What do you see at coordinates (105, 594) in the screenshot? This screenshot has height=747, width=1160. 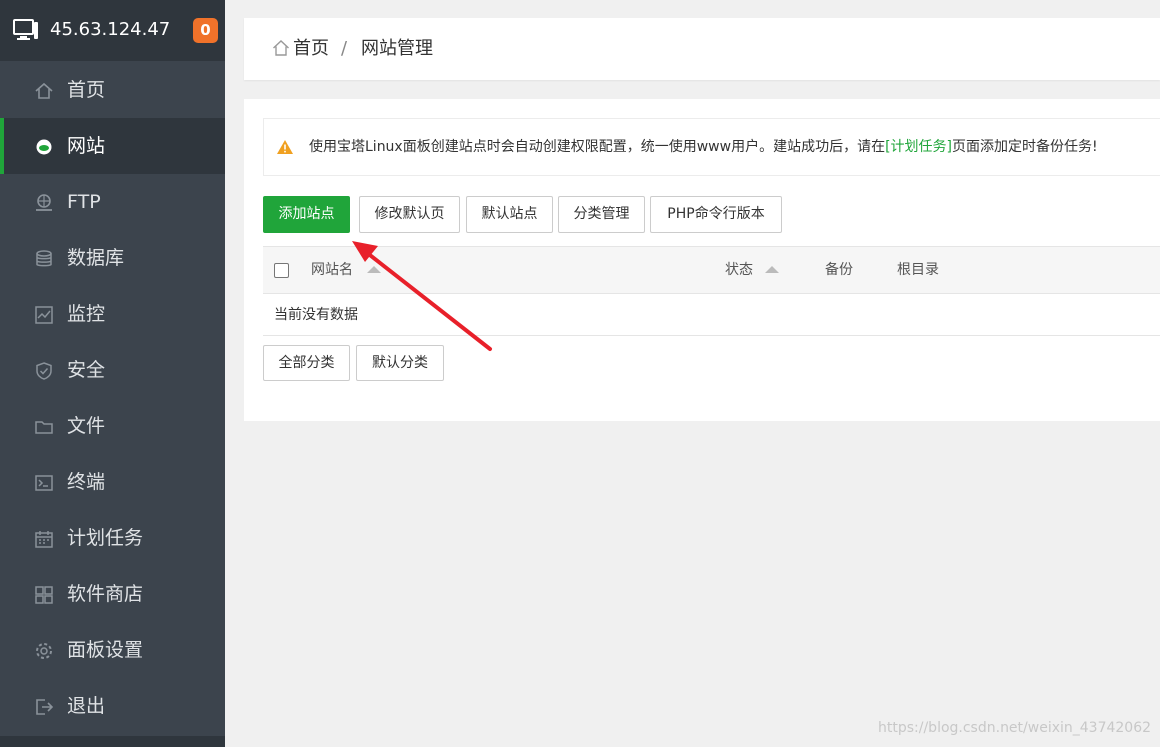 I see `sidebar-item-label: 软件商店` at bounding box center [105, 594].